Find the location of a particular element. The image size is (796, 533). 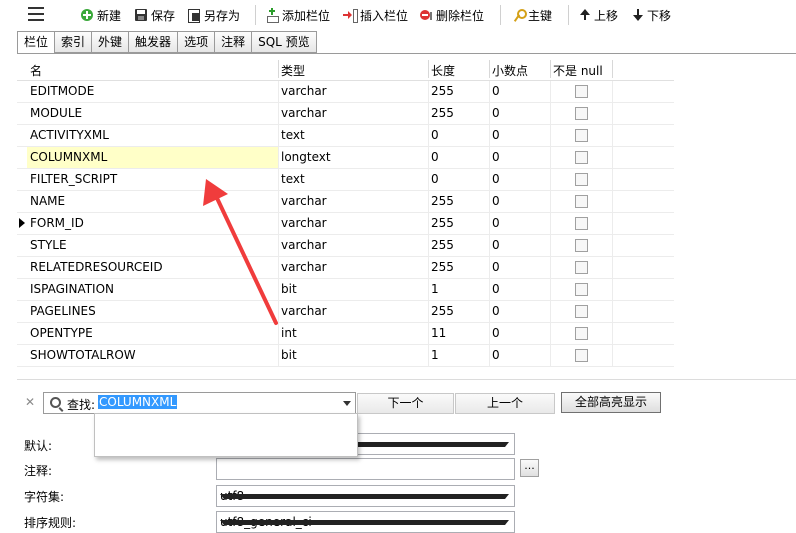

new-button: 新建 is located at coordinates (100, 15).